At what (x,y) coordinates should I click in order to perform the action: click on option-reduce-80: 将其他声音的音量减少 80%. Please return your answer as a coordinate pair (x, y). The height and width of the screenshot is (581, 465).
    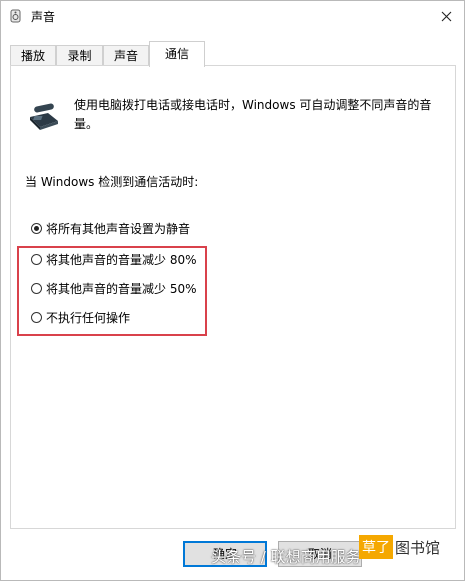
    Looking at the image, I should click on (114, 259).